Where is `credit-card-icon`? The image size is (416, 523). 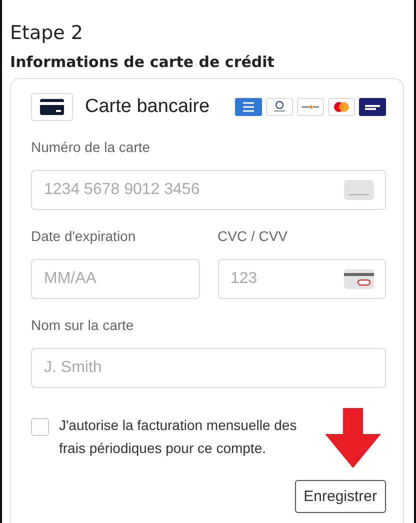 credit-card-icon is located at coordinates (52, 107).